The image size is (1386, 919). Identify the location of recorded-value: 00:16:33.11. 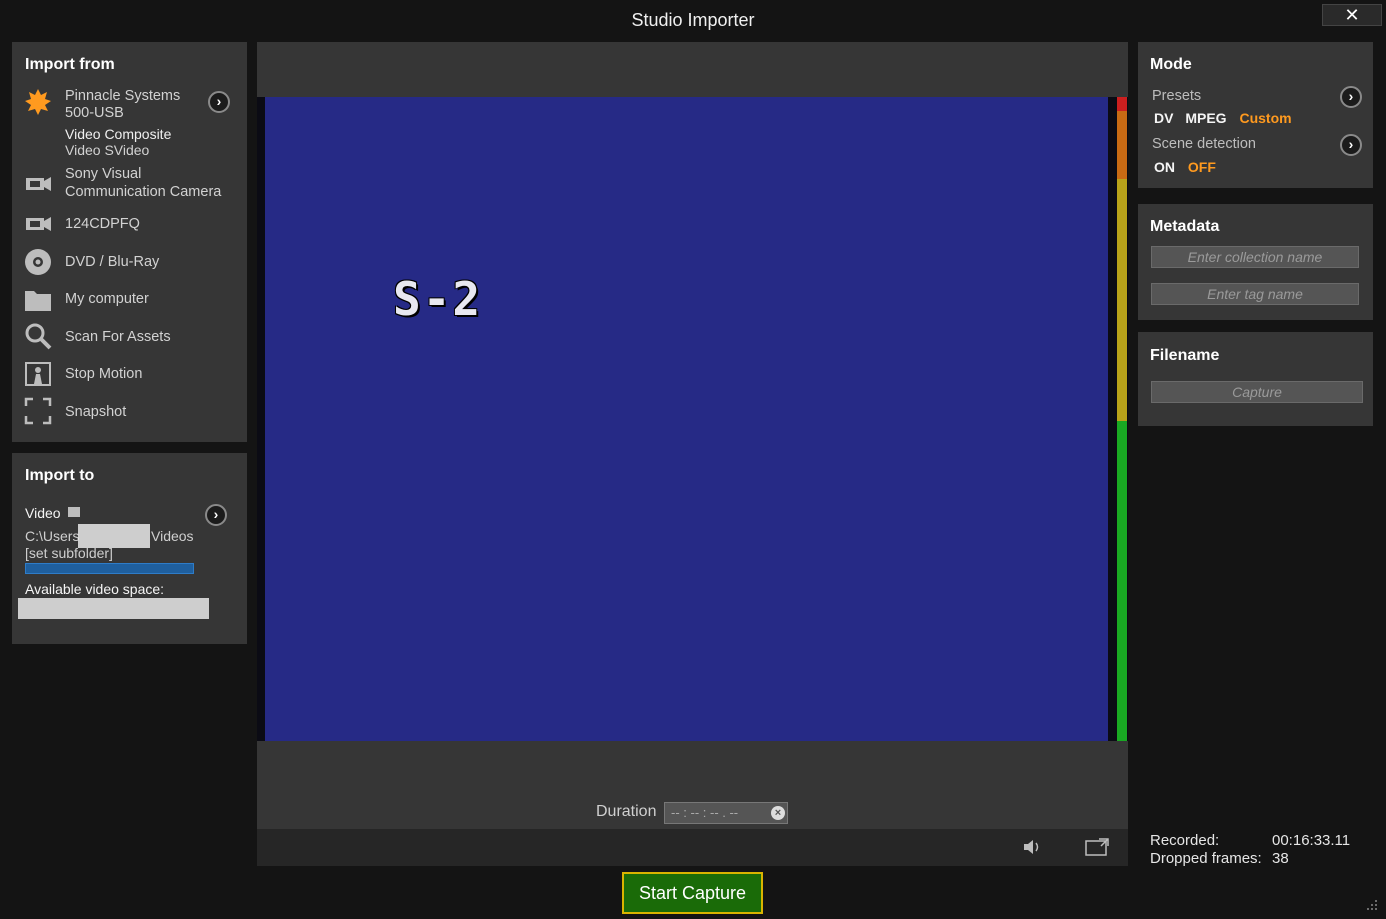
(1311, 840).